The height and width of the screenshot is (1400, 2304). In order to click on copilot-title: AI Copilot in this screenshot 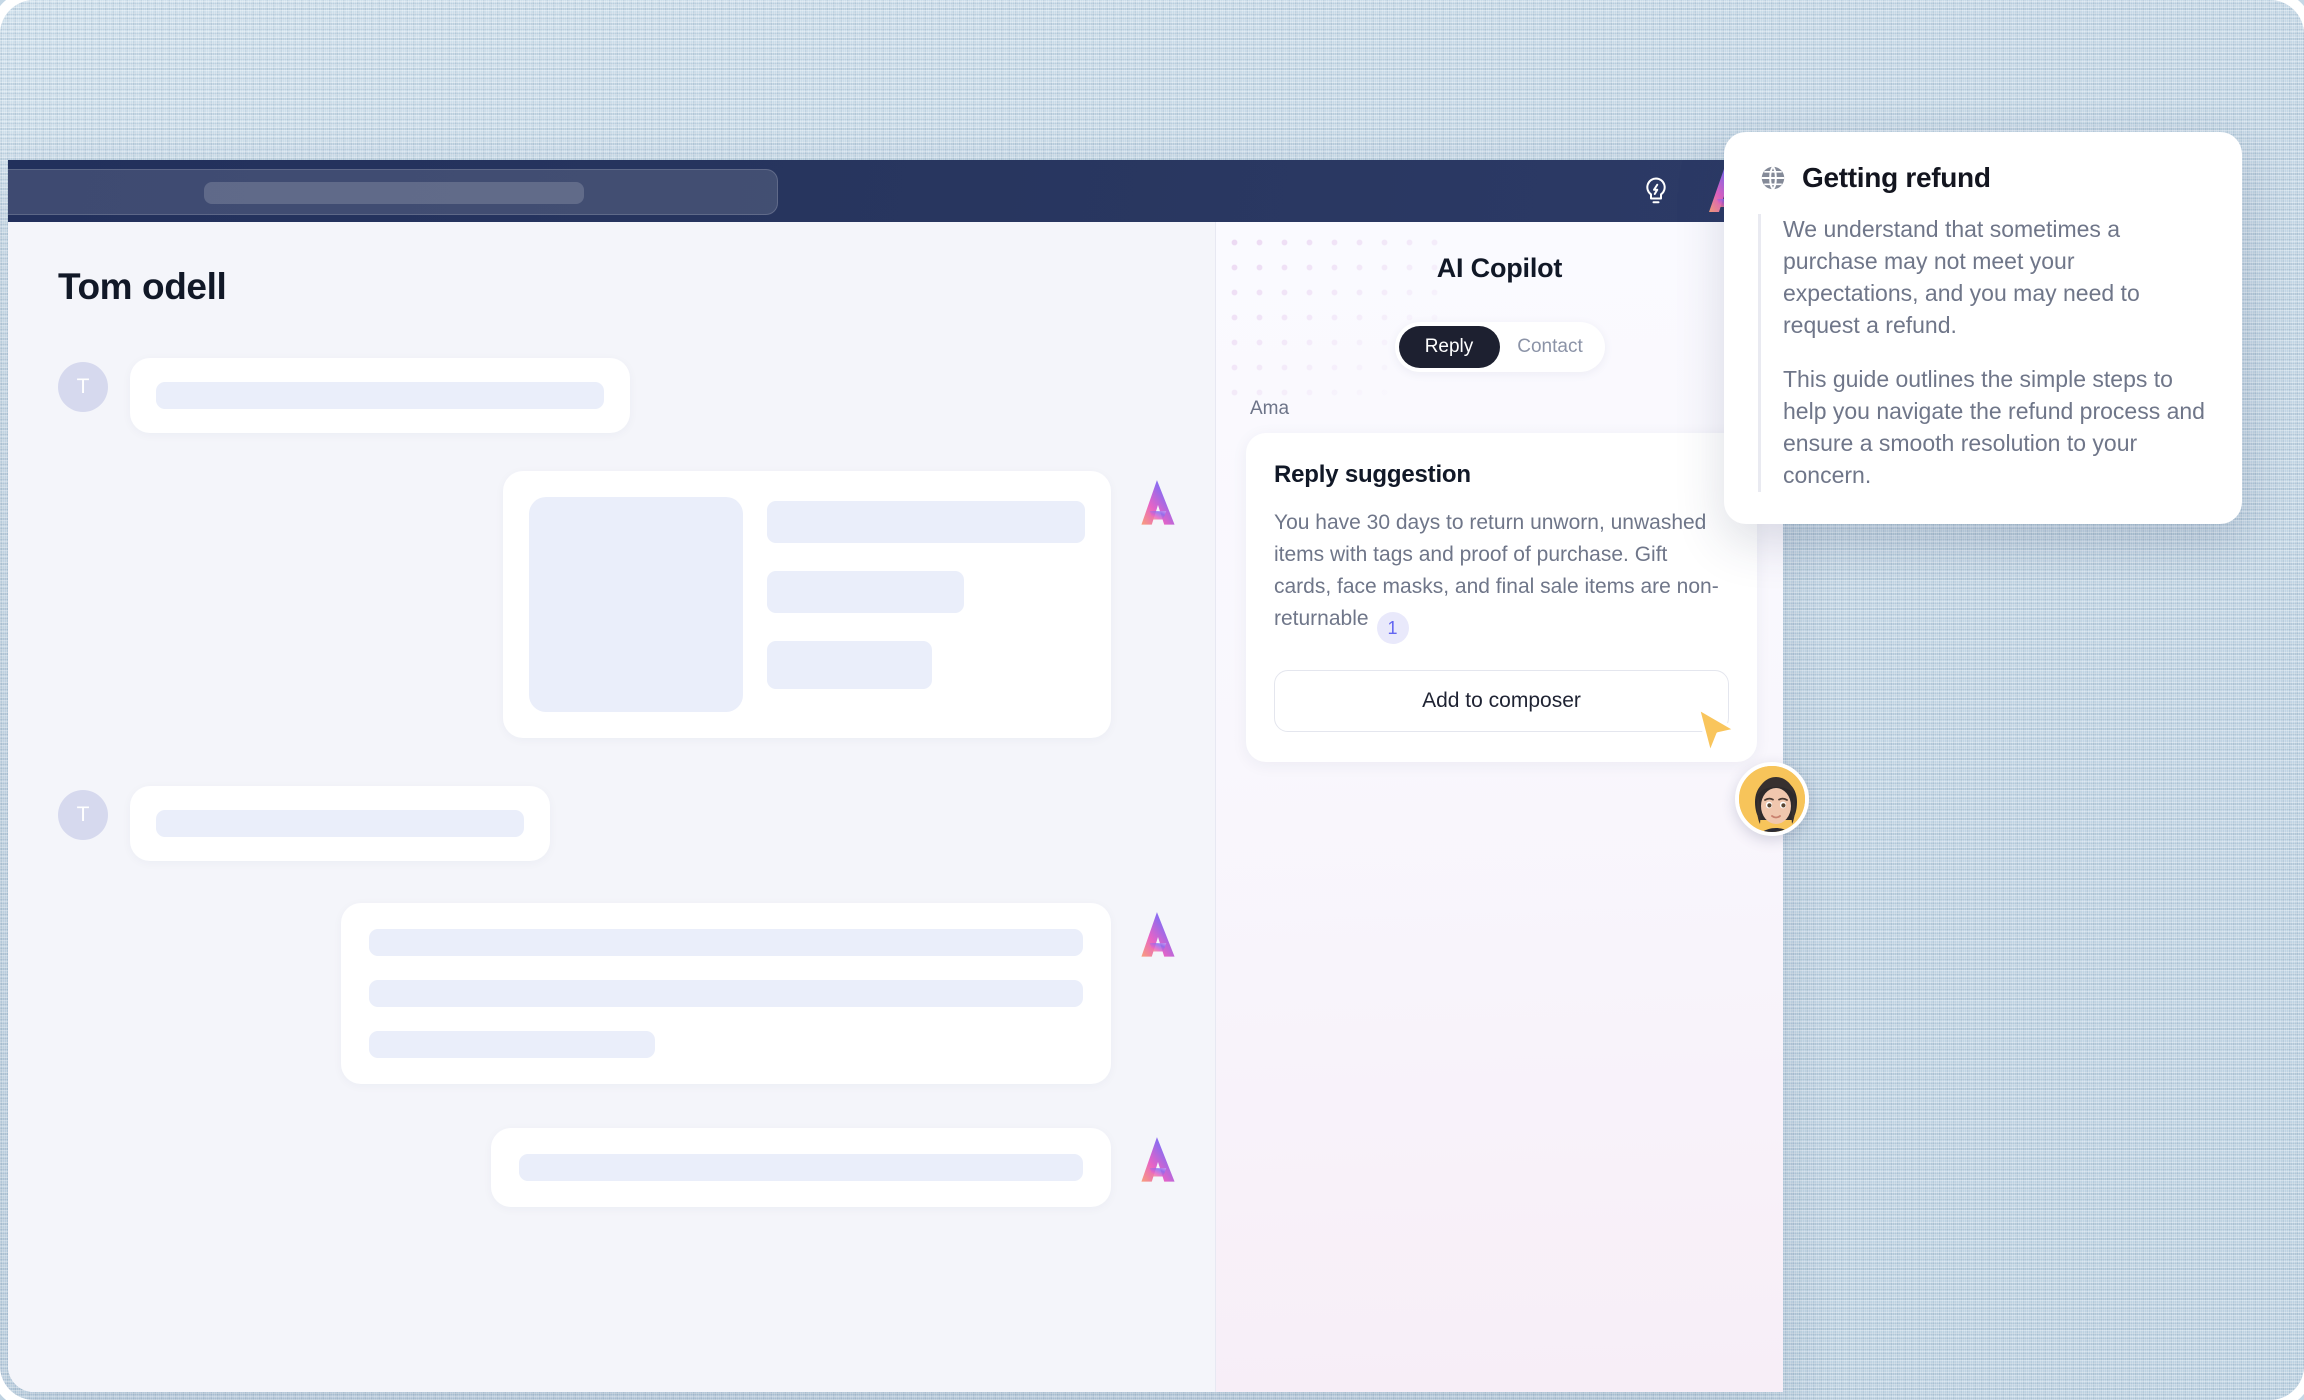, I will do `click(1499, 267)`.